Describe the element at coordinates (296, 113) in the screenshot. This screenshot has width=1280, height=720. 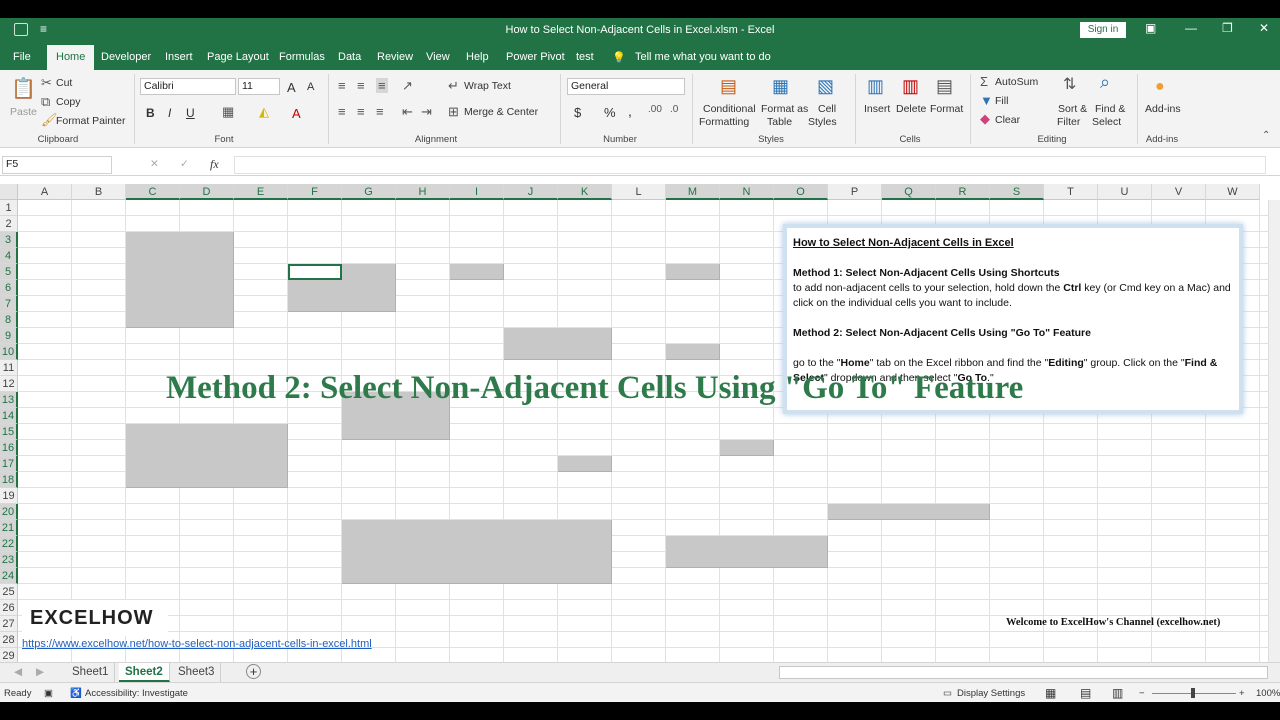
I see `font-color-button: A` at that location.